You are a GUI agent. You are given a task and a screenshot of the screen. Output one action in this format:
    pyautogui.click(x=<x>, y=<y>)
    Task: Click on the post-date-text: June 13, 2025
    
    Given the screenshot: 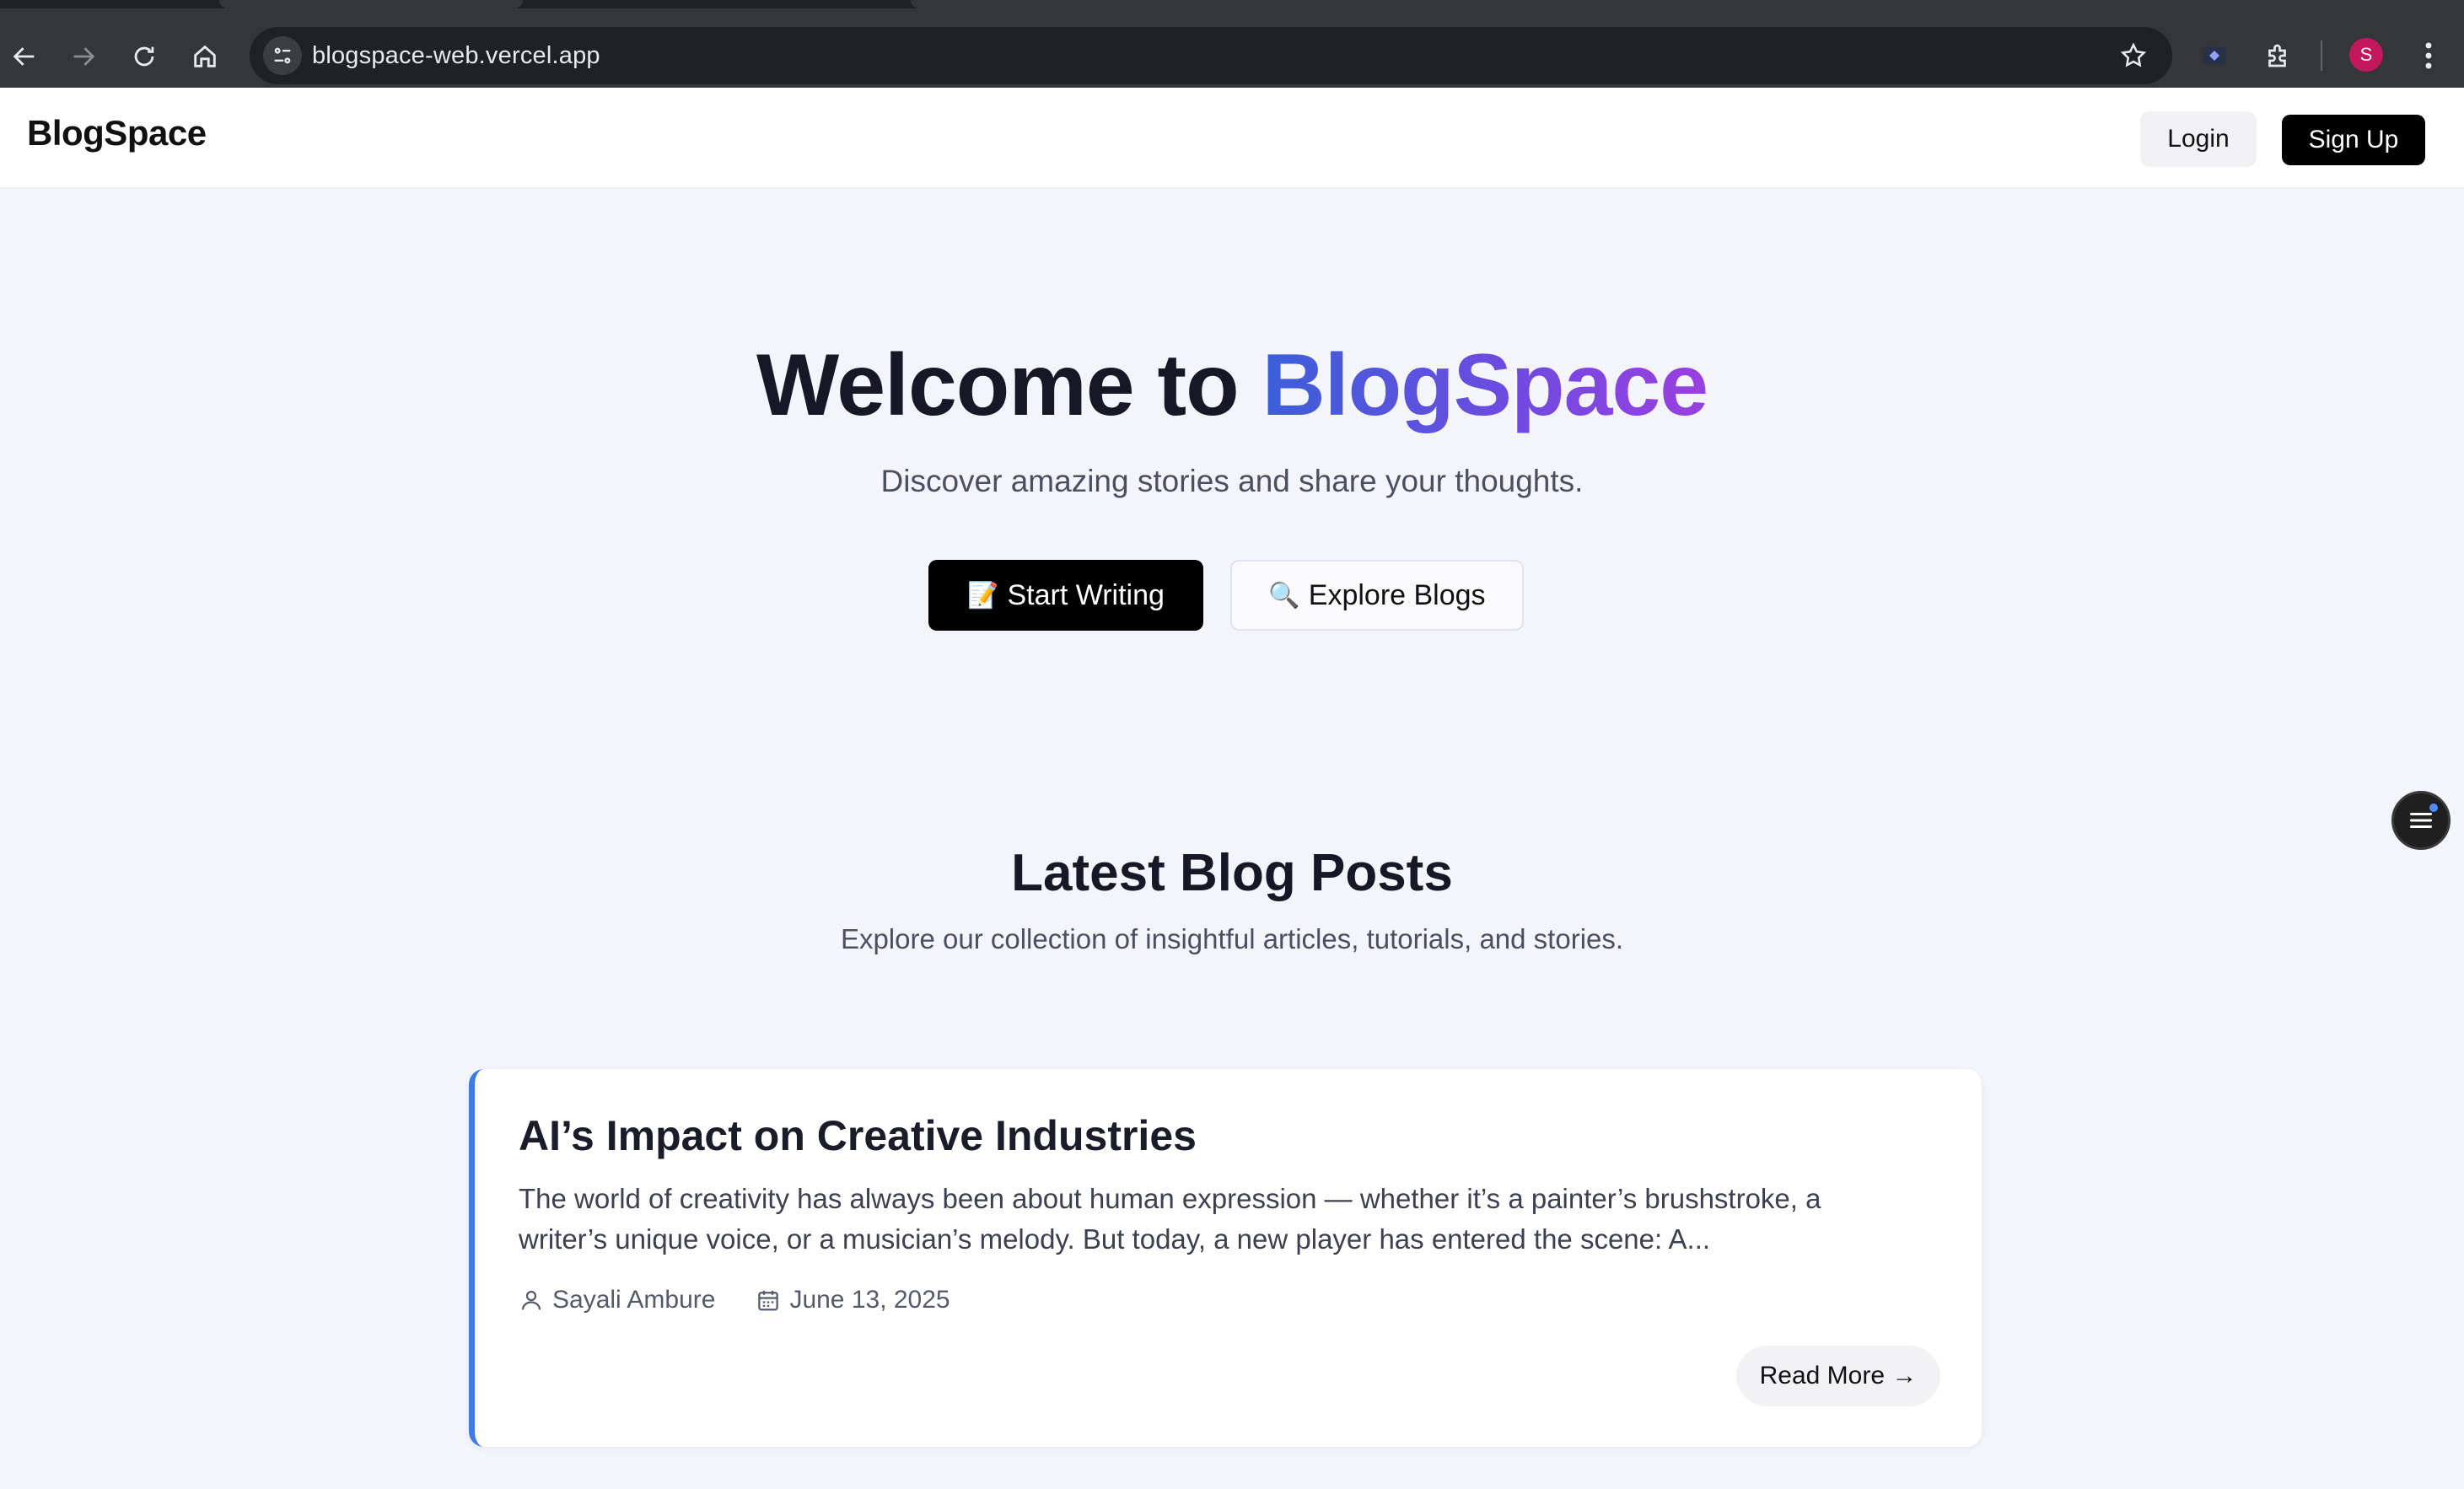 What is the action you would take?
    pyautogui.click(x=869, y=1300)
    